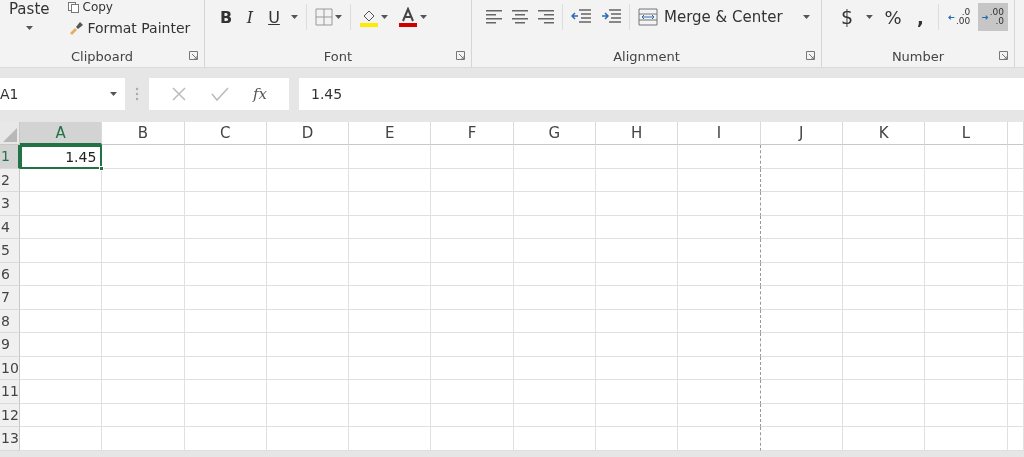 The image size is (1024, 457). I want to click on bold-button: B, so click(226, 17).